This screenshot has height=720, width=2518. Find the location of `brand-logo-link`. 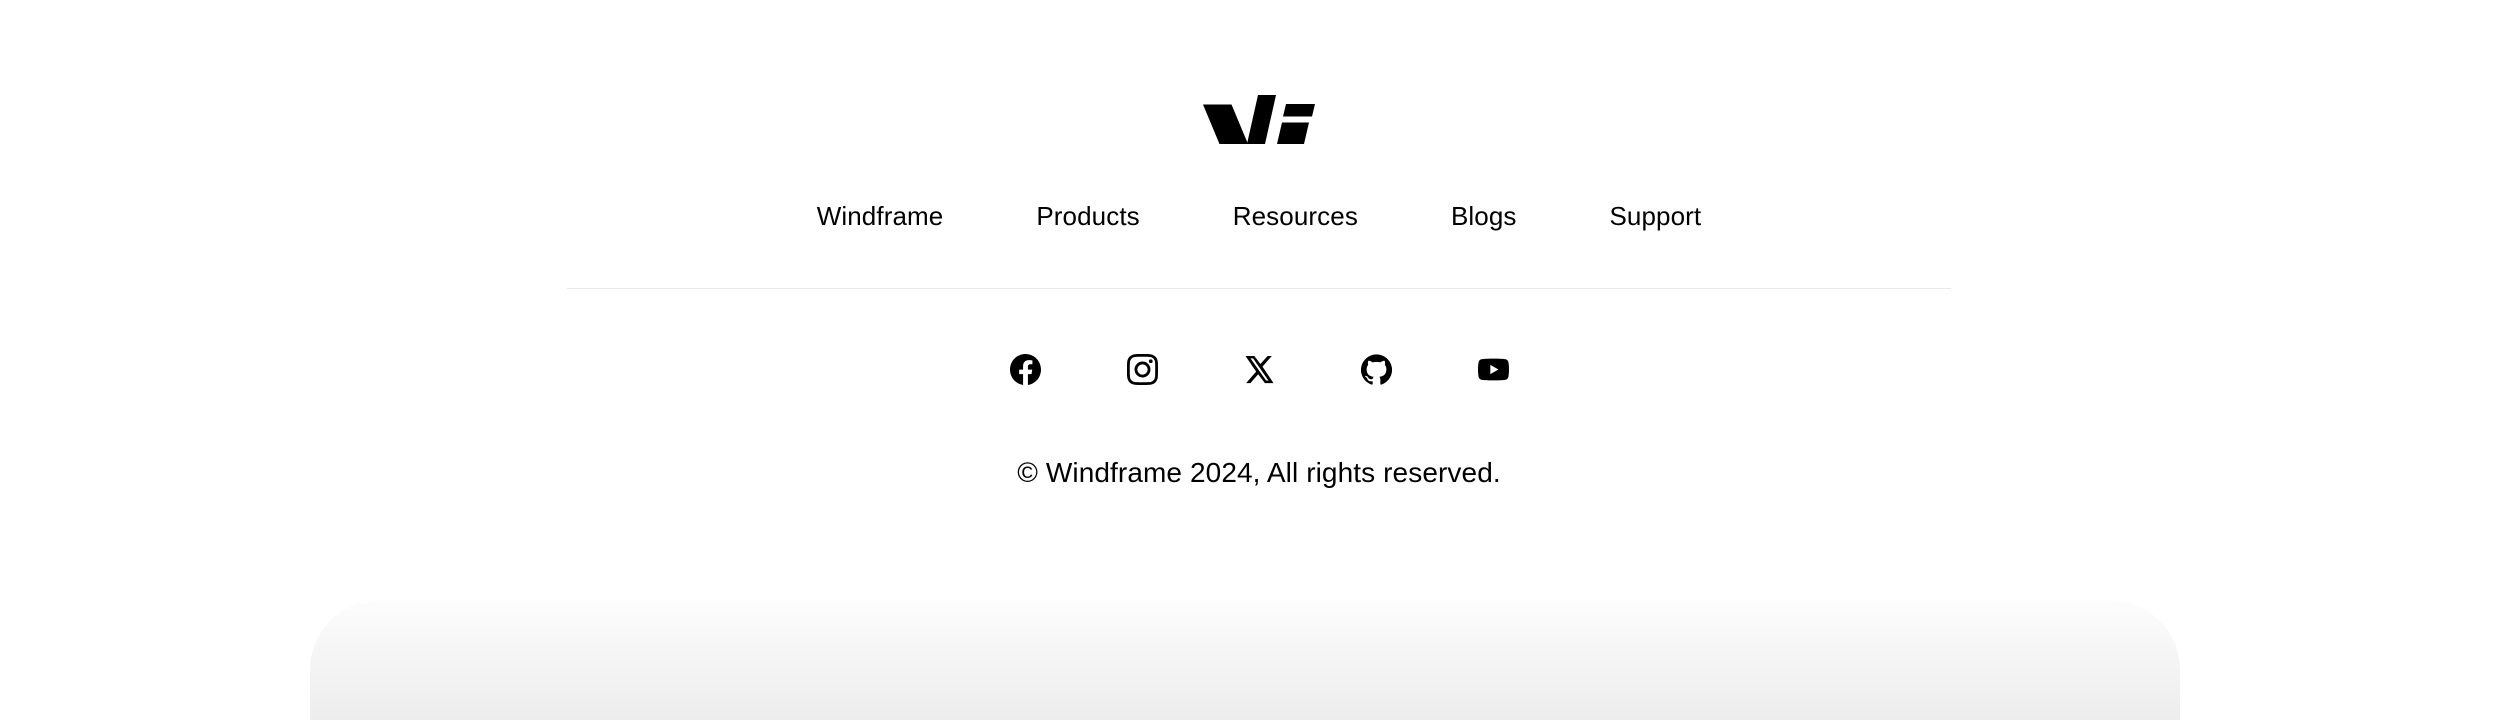

brand-logo-link is located at coordinates (1259, 119).